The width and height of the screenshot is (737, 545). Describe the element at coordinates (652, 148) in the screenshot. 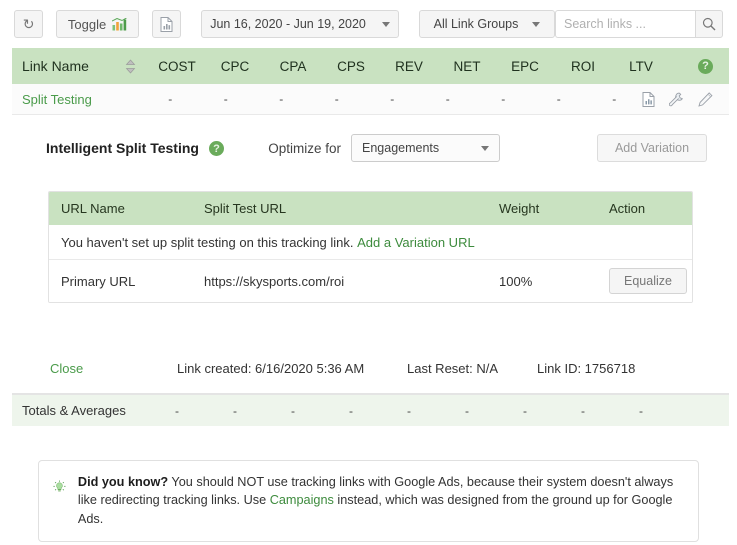

I see `add-variation-button: Add Variation` at that location.